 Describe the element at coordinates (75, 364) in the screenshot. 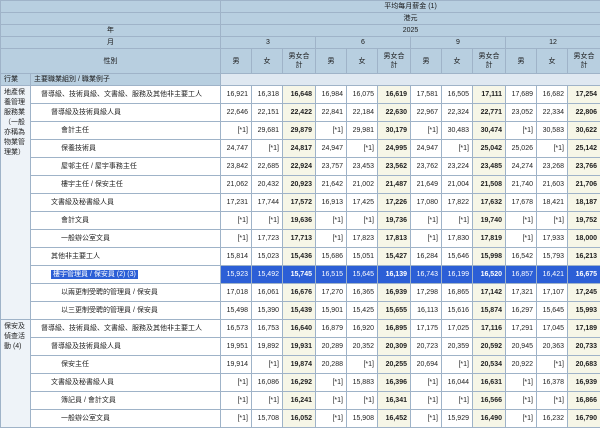

I see `occupation-label-text: 保安主任` at that location.